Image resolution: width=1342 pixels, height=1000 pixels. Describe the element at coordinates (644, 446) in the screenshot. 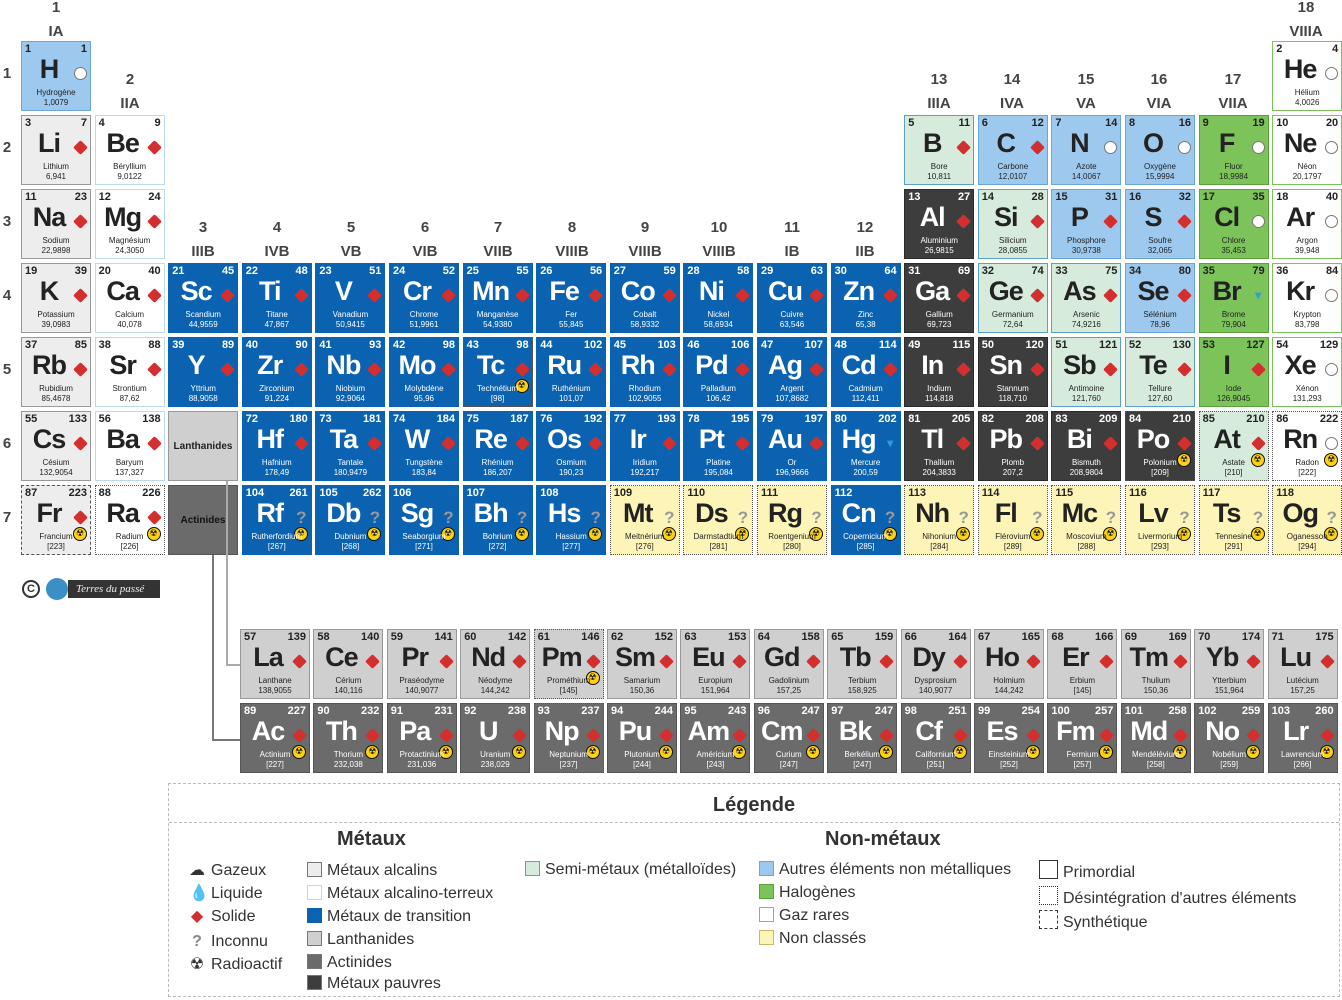

I see `element-ir: 77 193 Ir Iridium 192,217` at that location.